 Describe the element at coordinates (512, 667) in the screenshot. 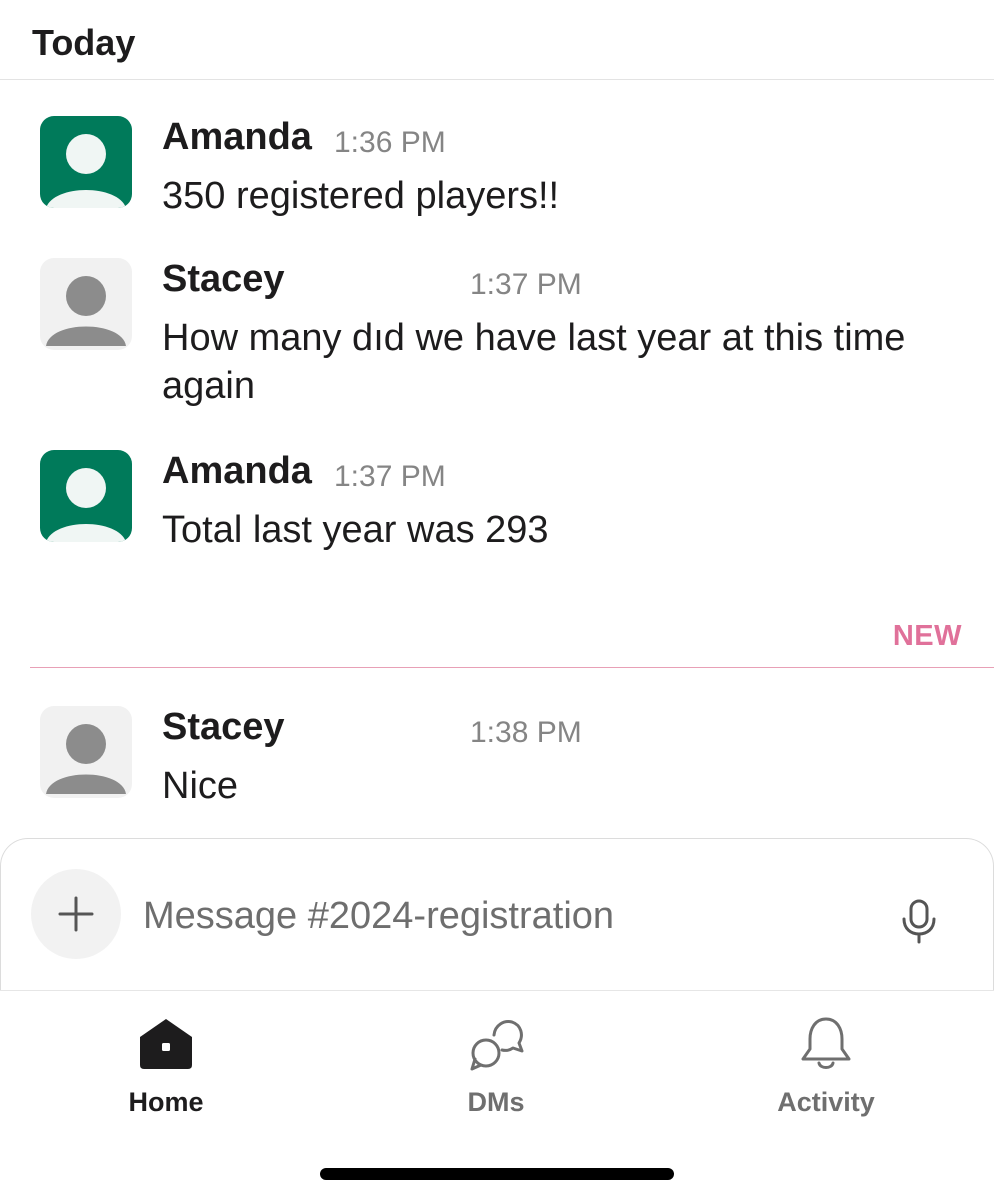

I see `new-messages-divider` at that location.